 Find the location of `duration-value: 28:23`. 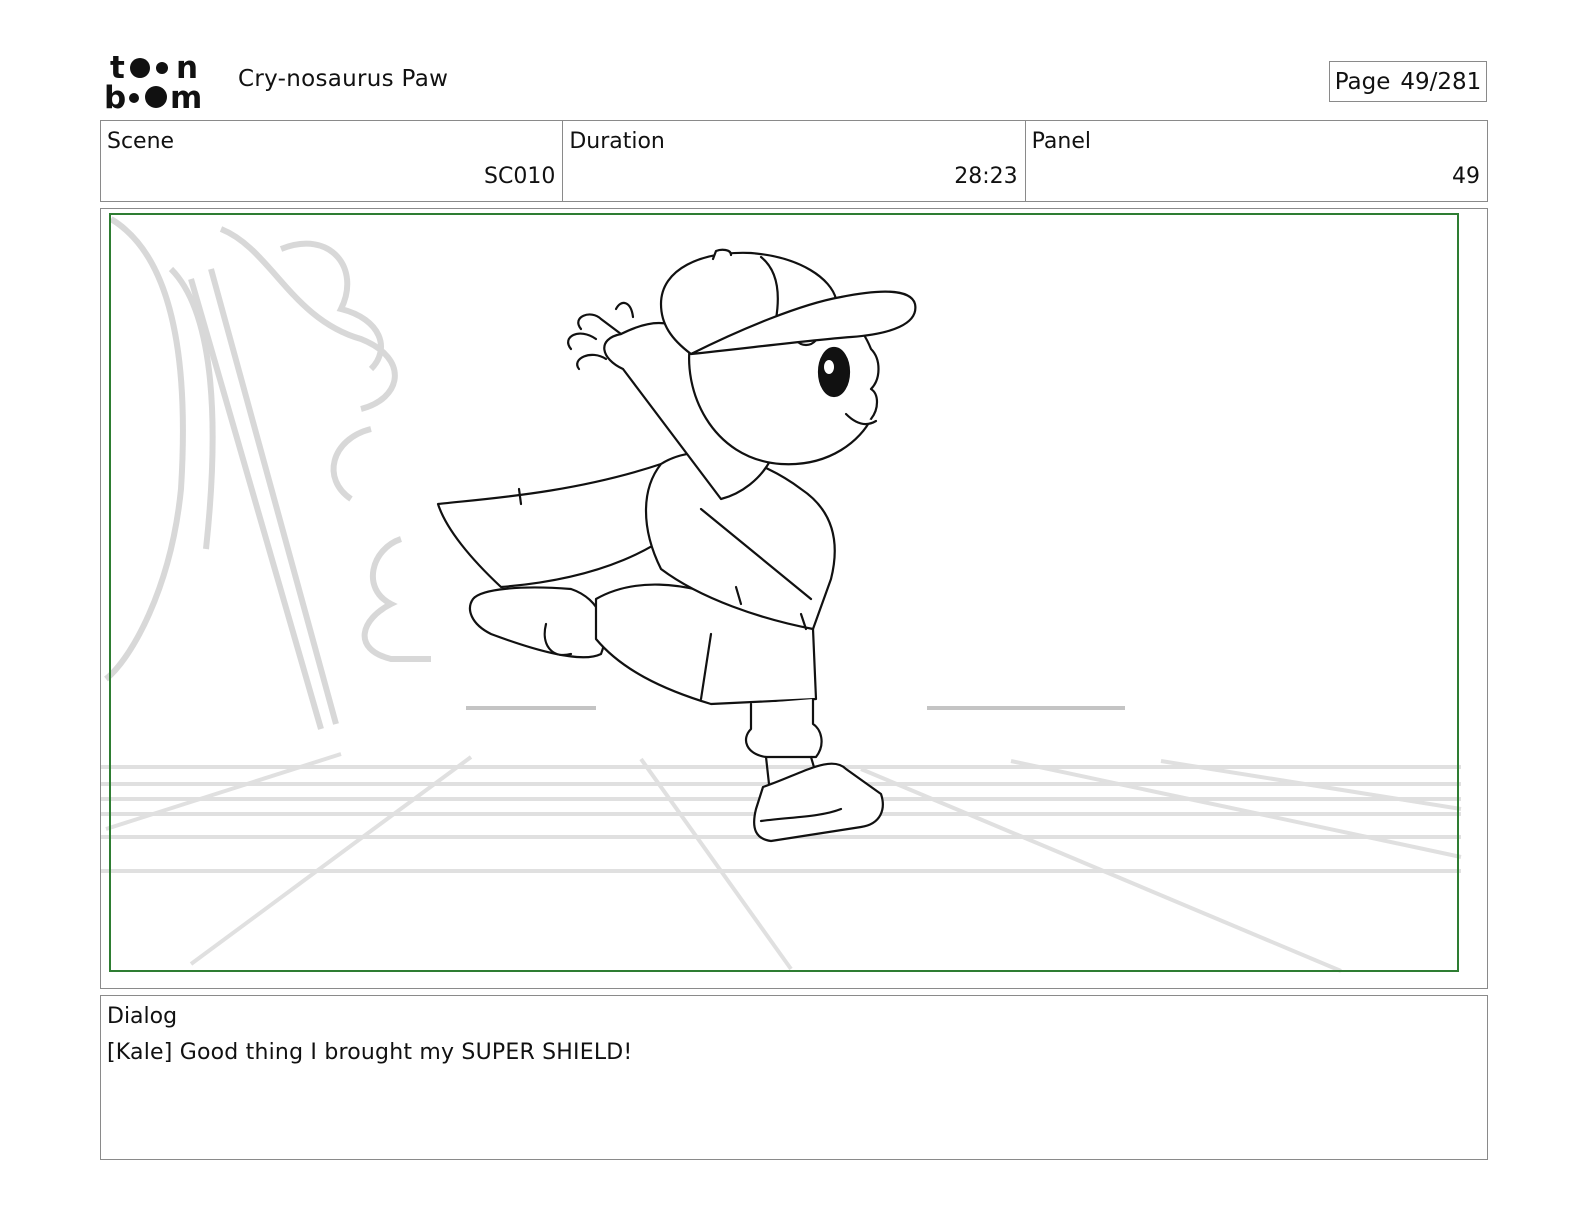

duration-value: 28:23 is located at coordinates (986, 176).